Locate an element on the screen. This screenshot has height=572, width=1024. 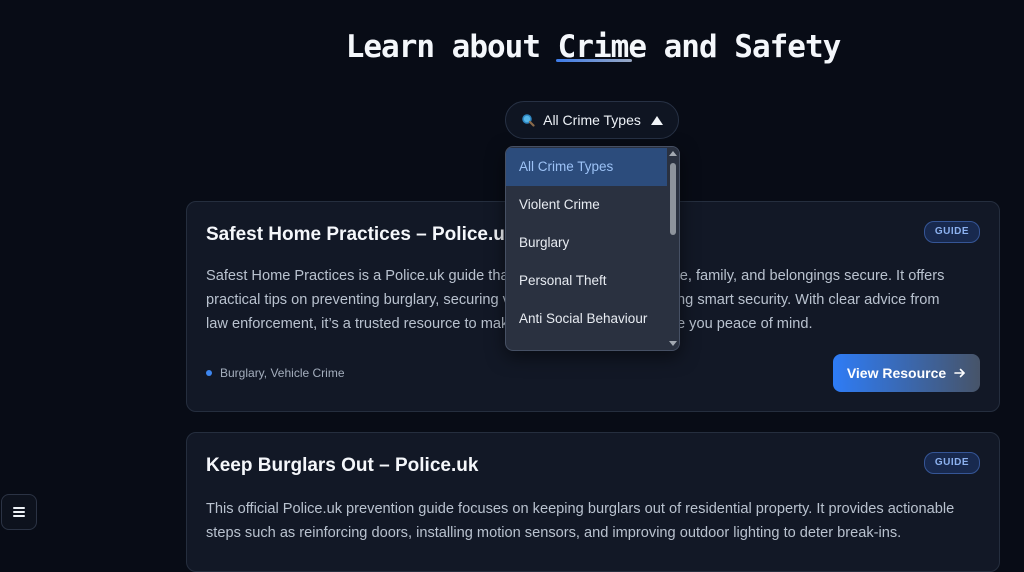
scroll-up-arrow-icon is located at coordinates (673, 153).